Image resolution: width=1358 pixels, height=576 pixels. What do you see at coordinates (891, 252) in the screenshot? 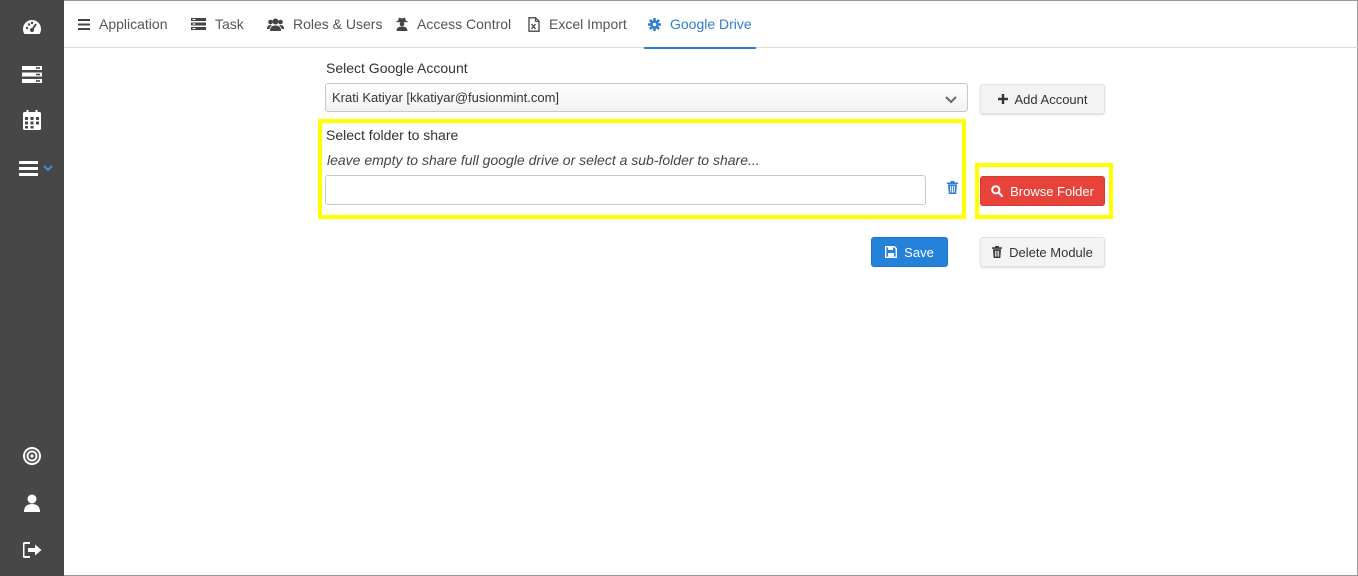
I see `floppy-disk-icon` at bounding box center [891, 252].